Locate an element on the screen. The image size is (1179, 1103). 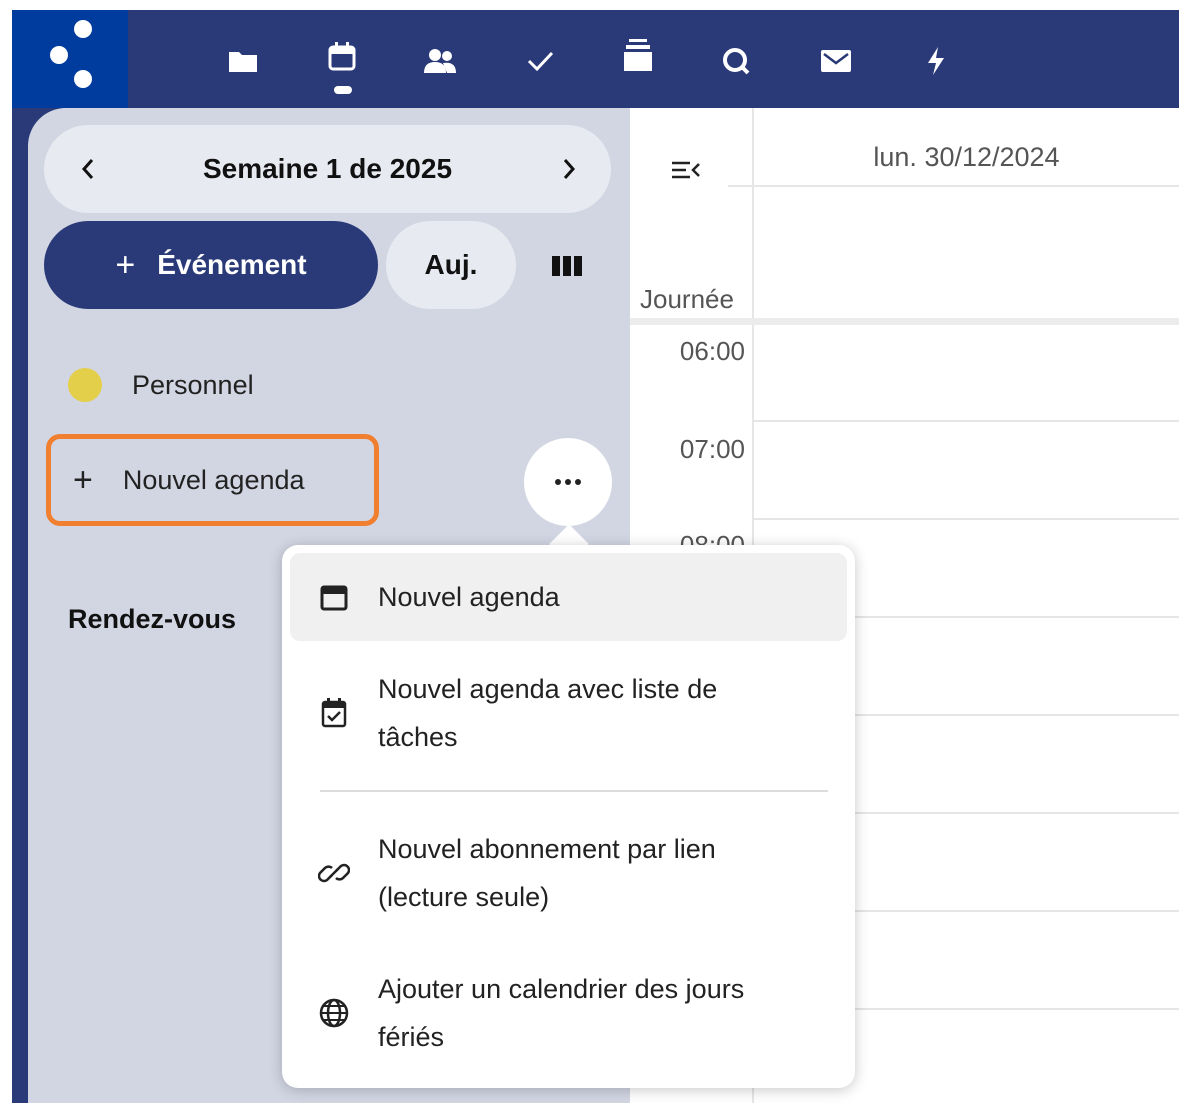
menu-item-new-calendar-with-tasks: Nouvel agenda avec liste de tâches is located at coordinates (568, 714).